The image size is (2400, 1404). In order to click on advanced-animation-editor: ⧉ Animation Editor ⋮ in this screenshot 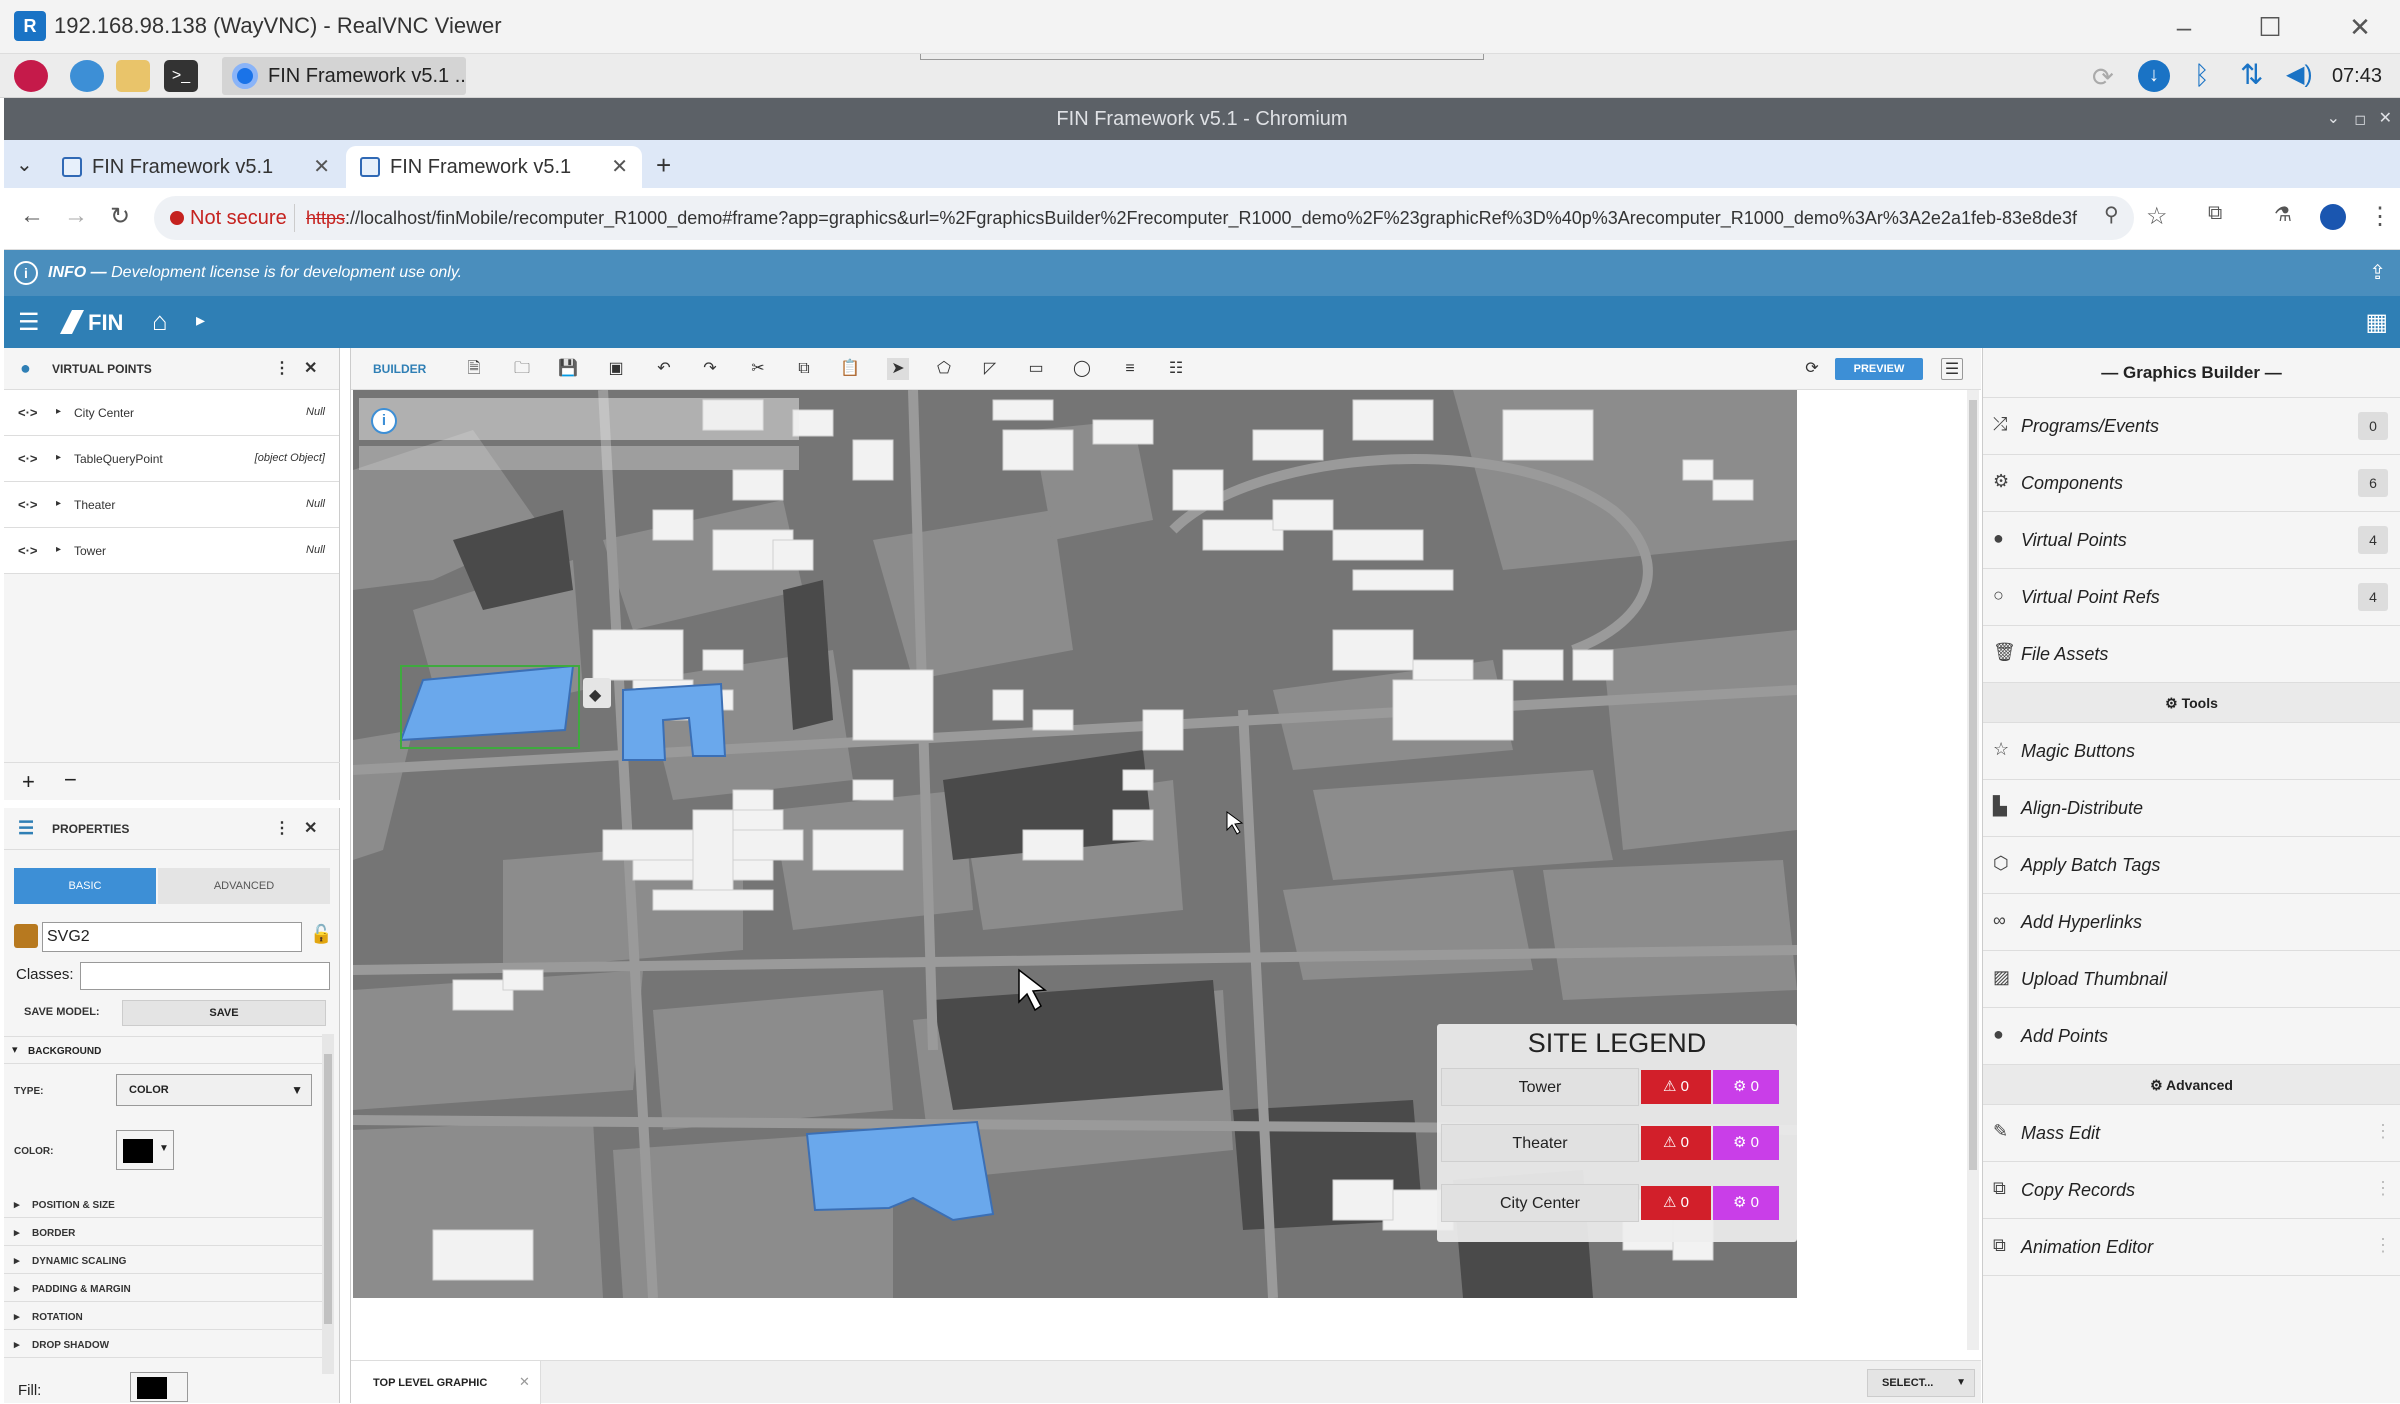, I will do `click(2191, 1247)`.